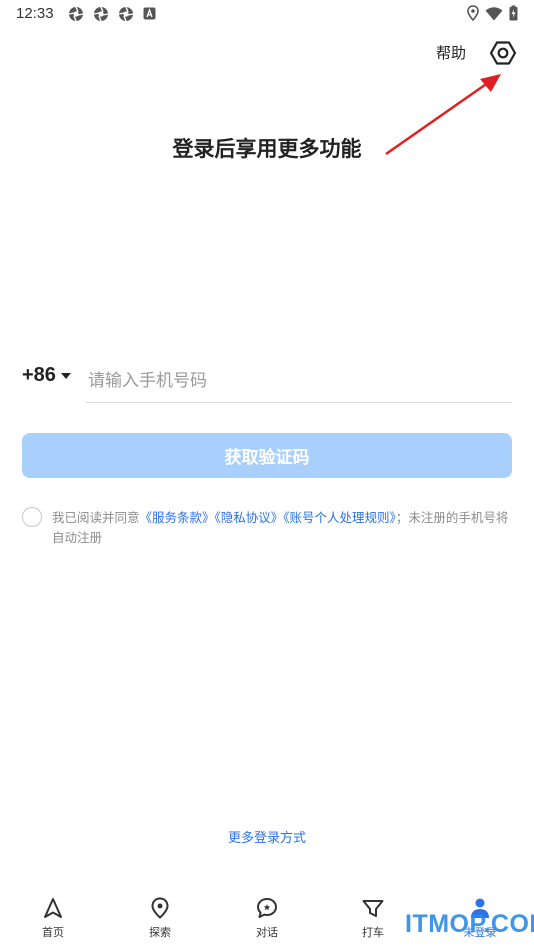 This screenshot has width=534, height=950. I want to click on nav-label: 打车, so click(373, 932).